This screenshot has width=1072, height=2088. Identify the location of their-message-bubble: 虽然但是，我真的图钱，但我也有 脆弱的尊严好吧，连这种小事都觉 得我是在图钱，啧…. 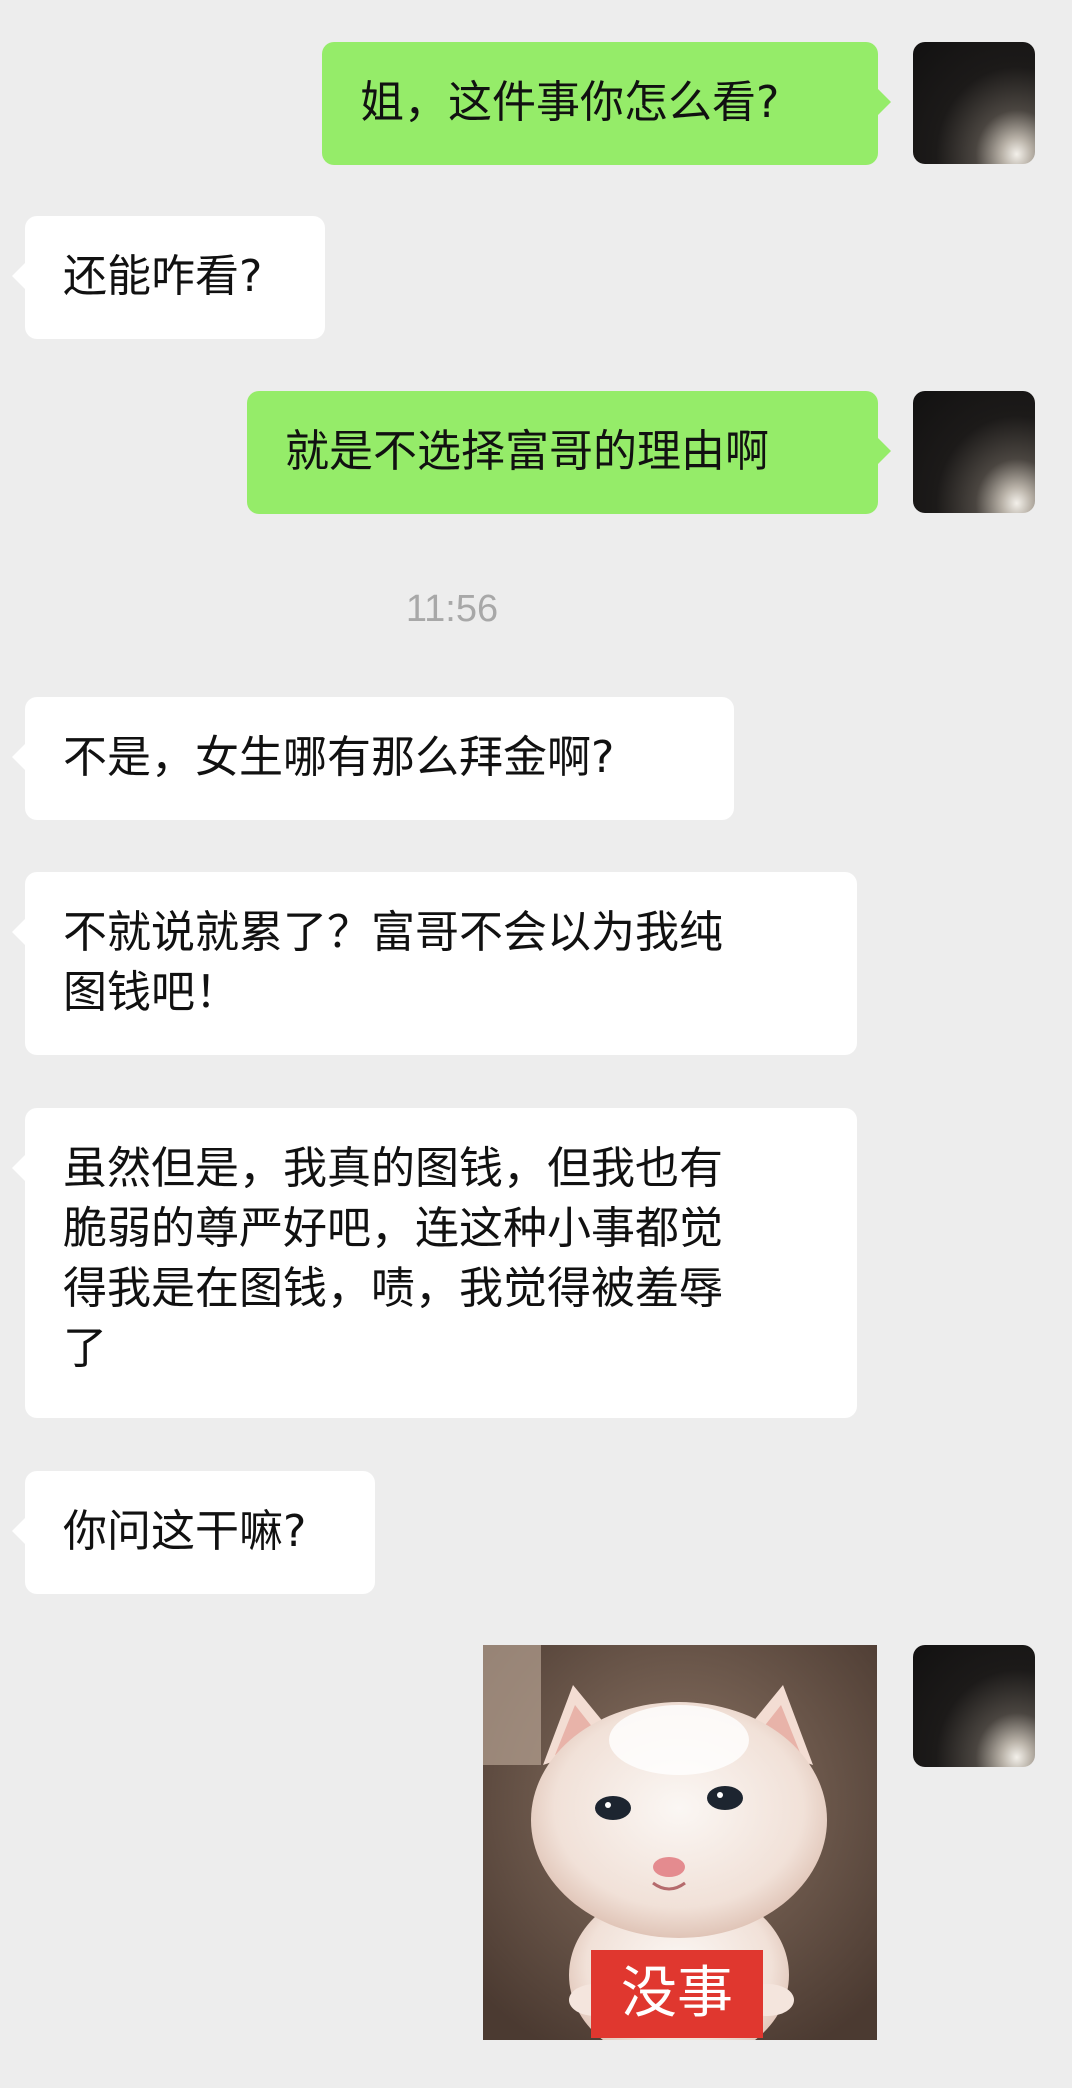
(434, 1263).